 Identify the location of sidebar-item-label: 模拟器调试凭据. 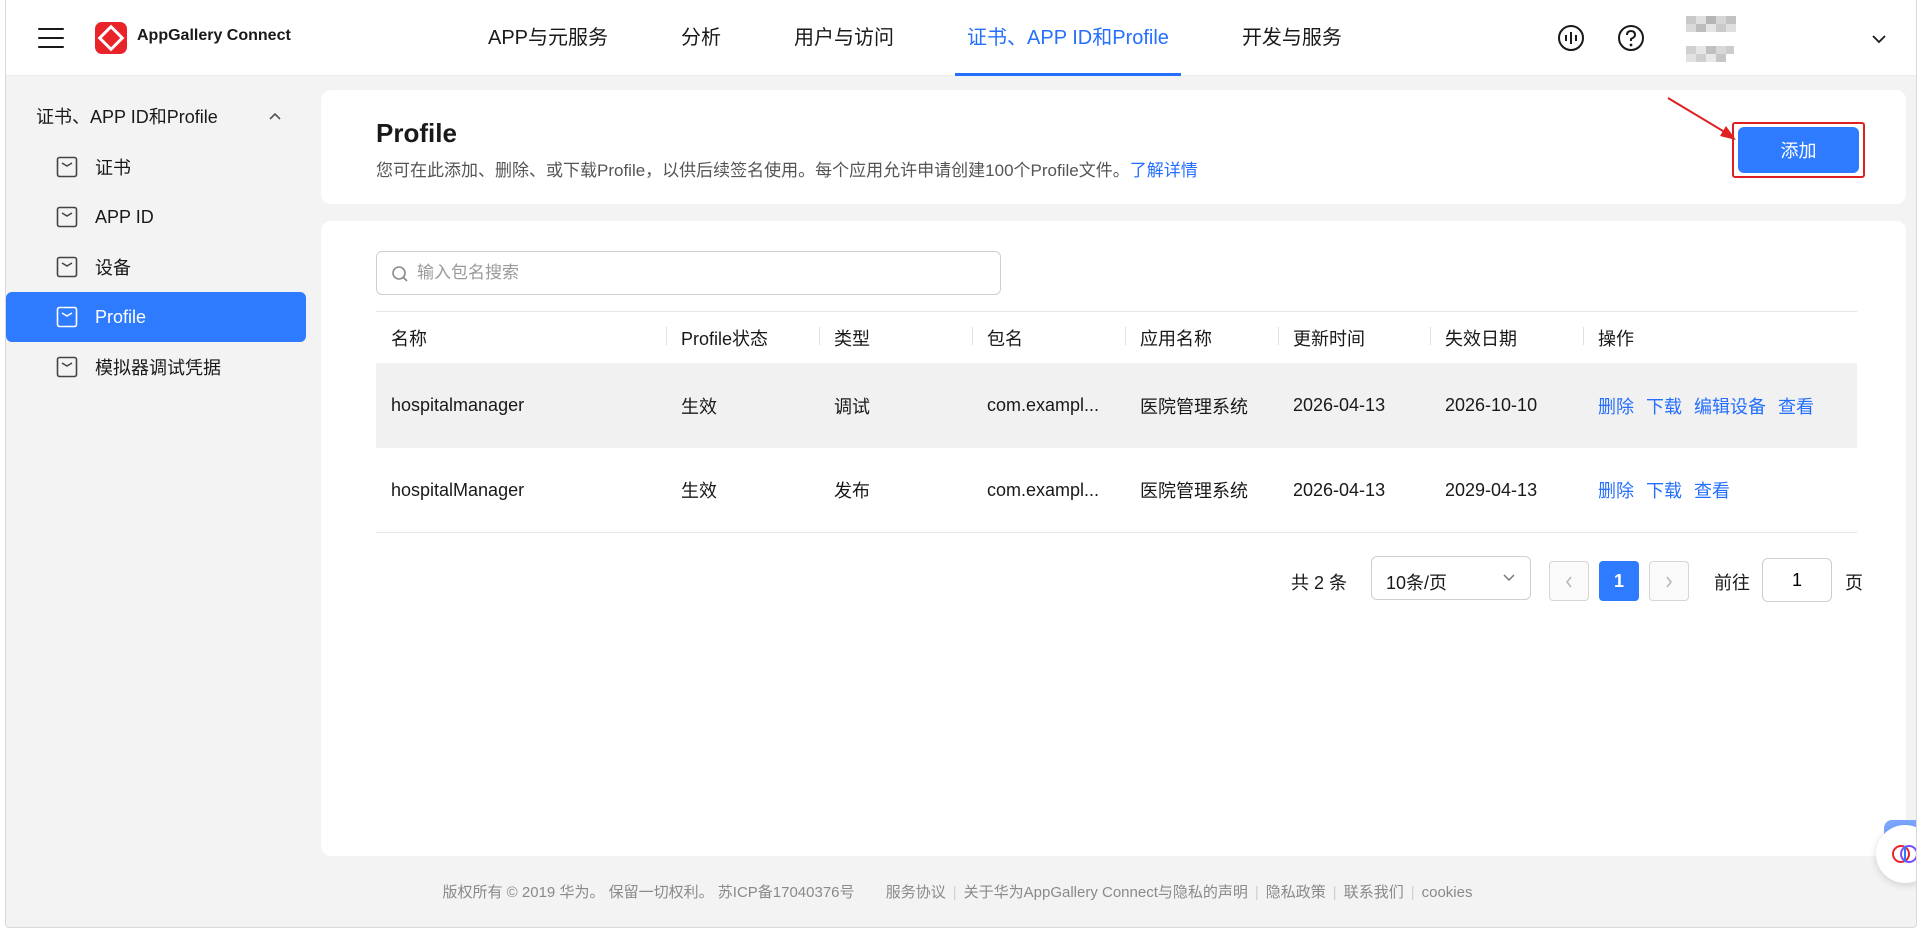
(158, 368).